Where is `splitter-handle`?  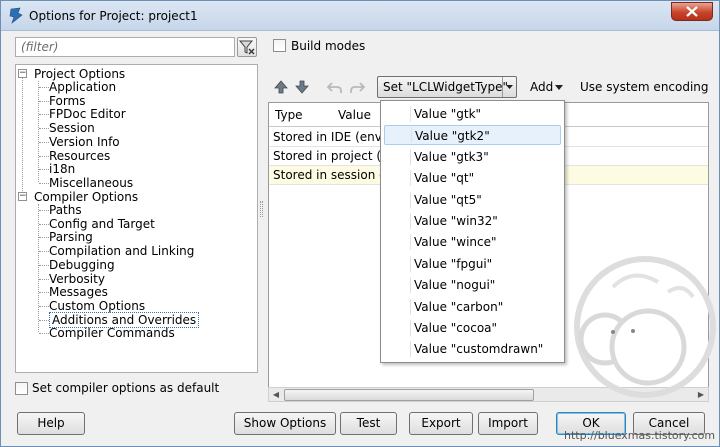
splitter-handle is located at coordinates (261, 209).